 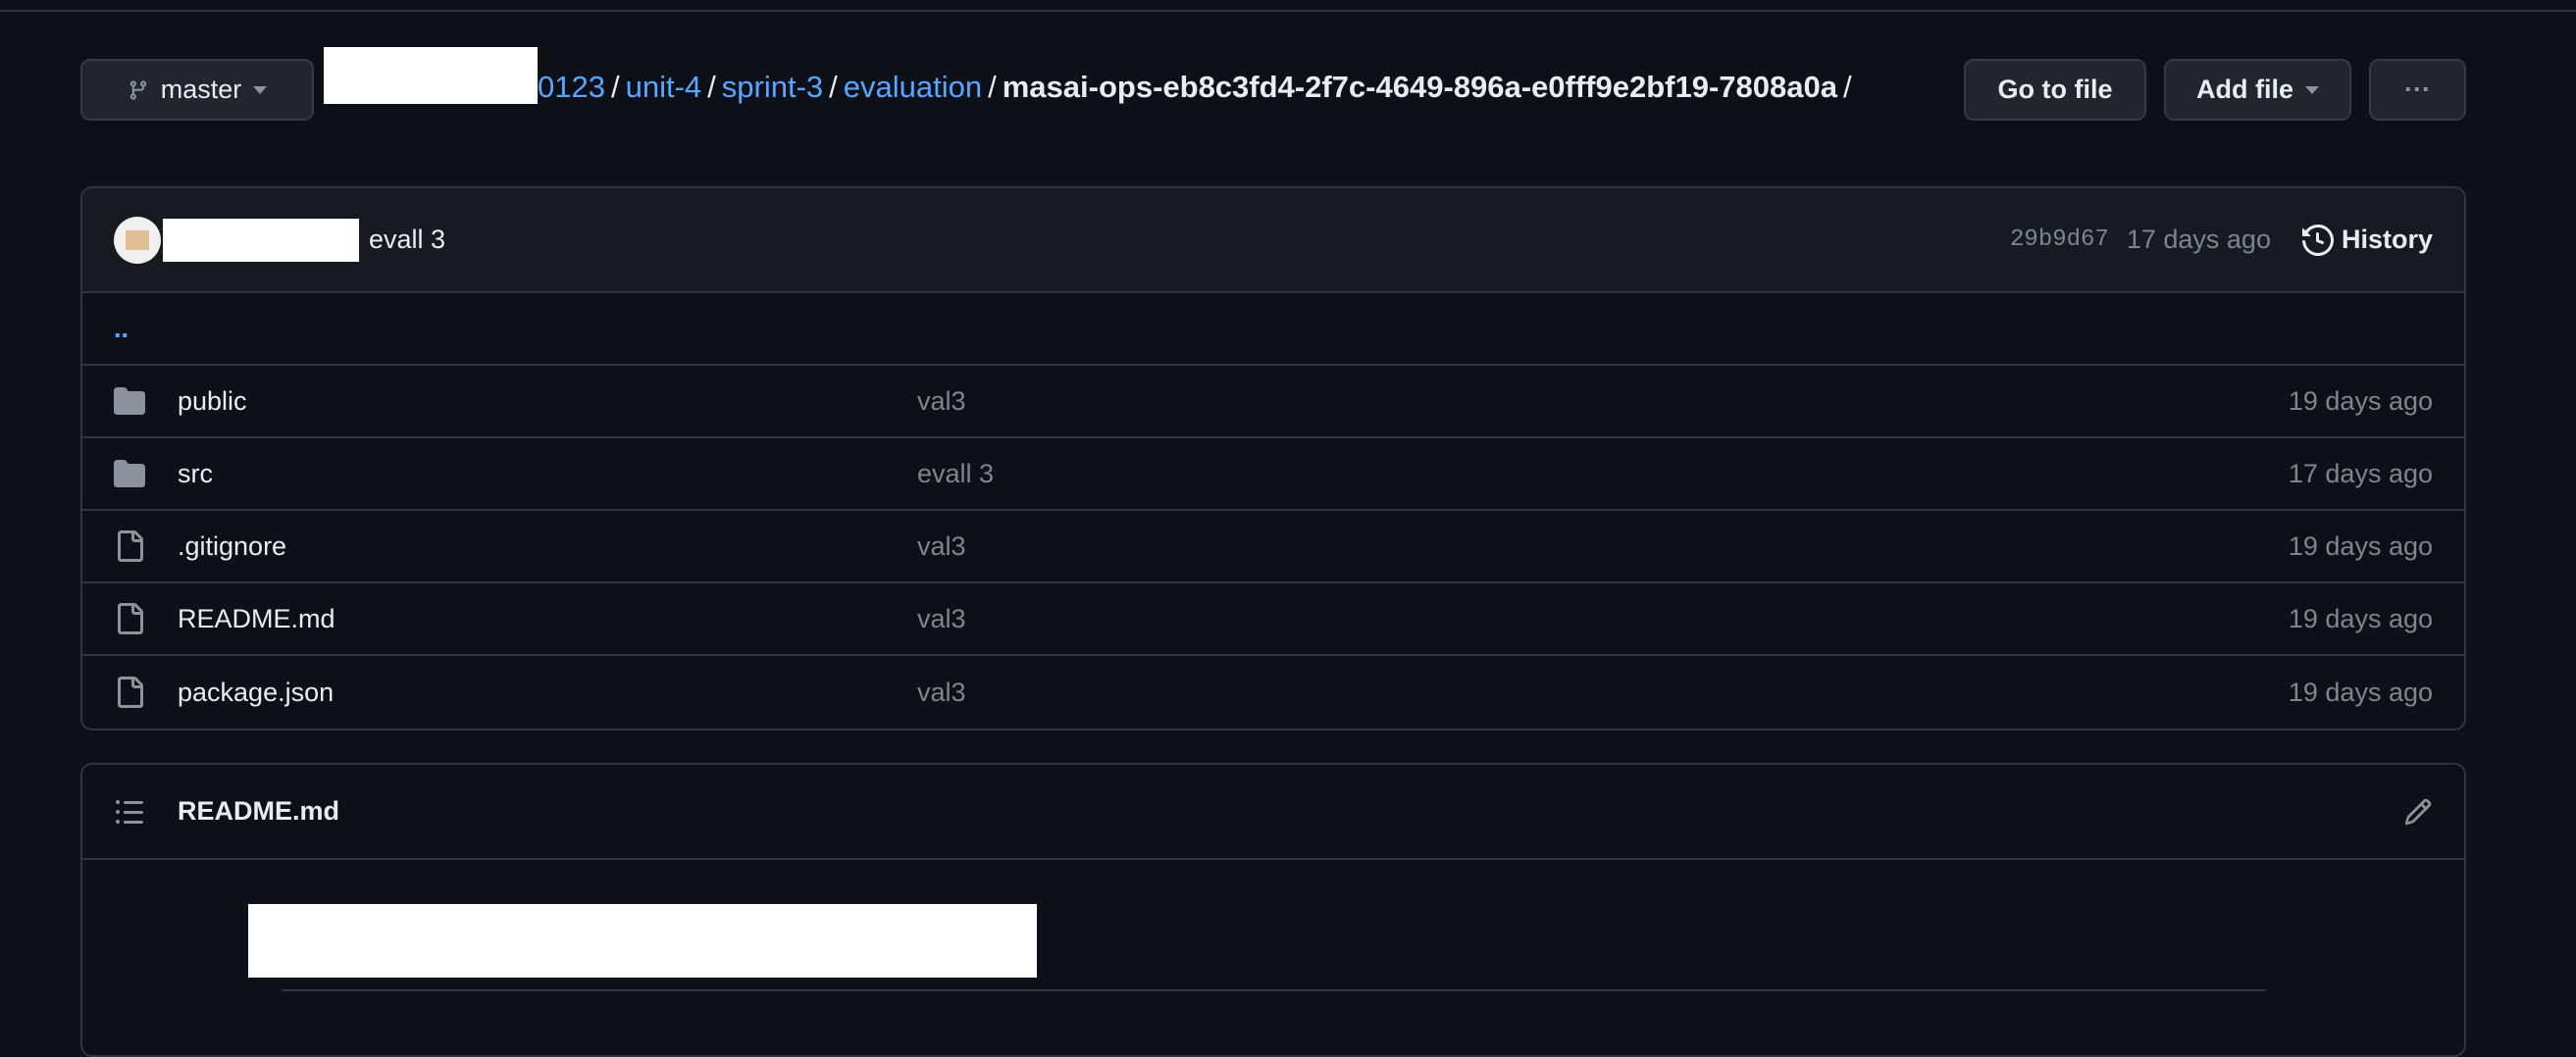 I want to click on readme-title: README.md, so click(x=258, y=812).